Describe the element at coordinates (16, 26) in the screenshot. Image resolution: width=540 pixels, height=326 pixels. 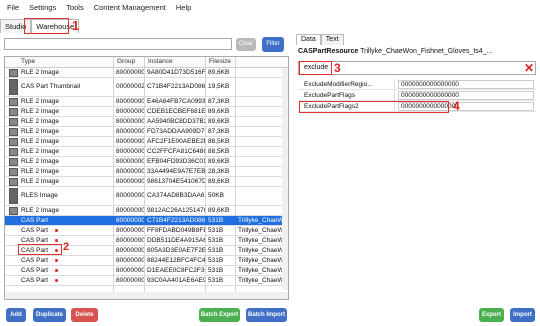
I see `tab-studio: Studio` at that location.